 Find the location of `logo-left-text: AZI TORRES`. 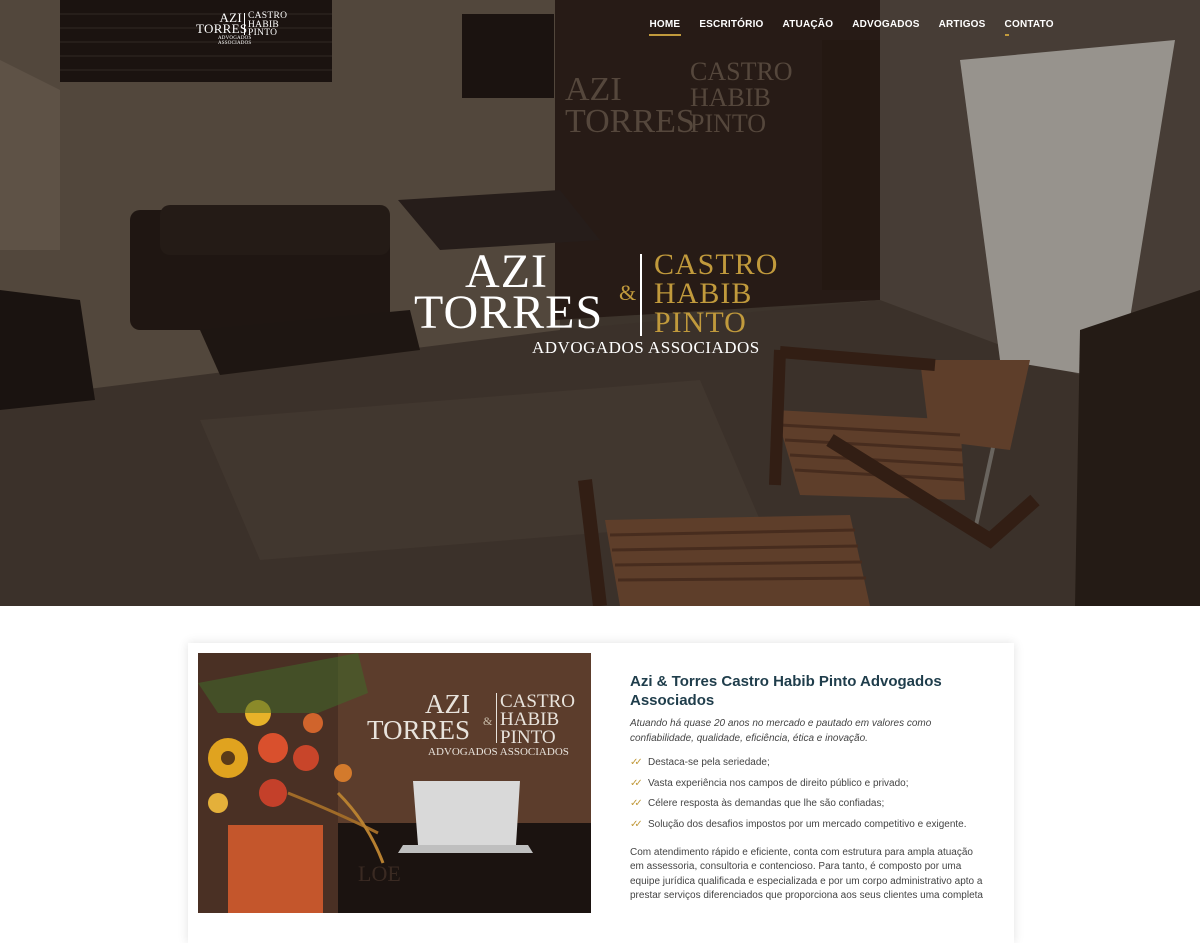

logo-left-text: AZI TORRES is located at coordinates (221, 23).